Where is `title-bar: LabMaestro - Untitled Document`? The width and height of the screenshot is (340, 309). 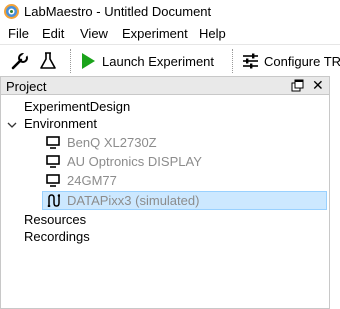 title-bar: LabMaestro - Untitled Document is located at coordinates (170, 12).